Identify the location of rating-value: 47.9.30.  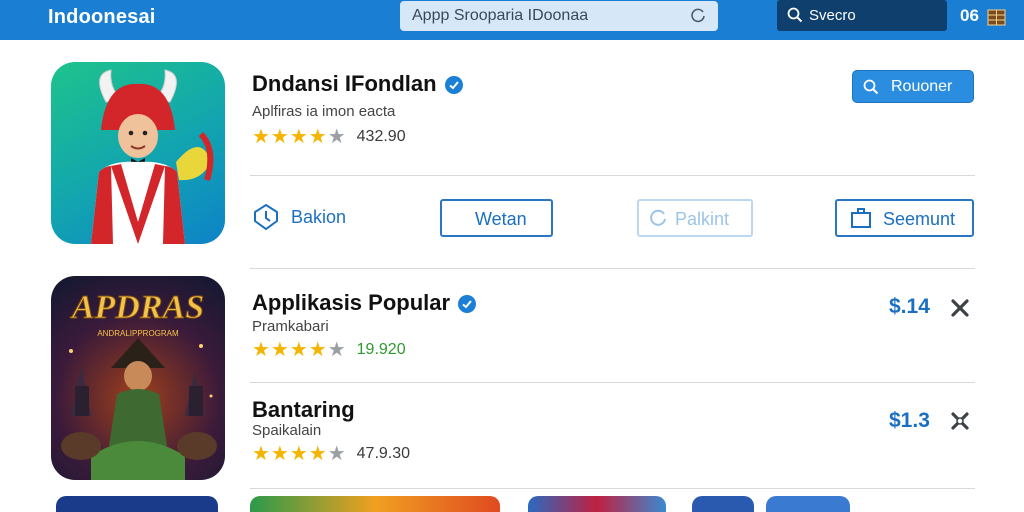
(383, 453).